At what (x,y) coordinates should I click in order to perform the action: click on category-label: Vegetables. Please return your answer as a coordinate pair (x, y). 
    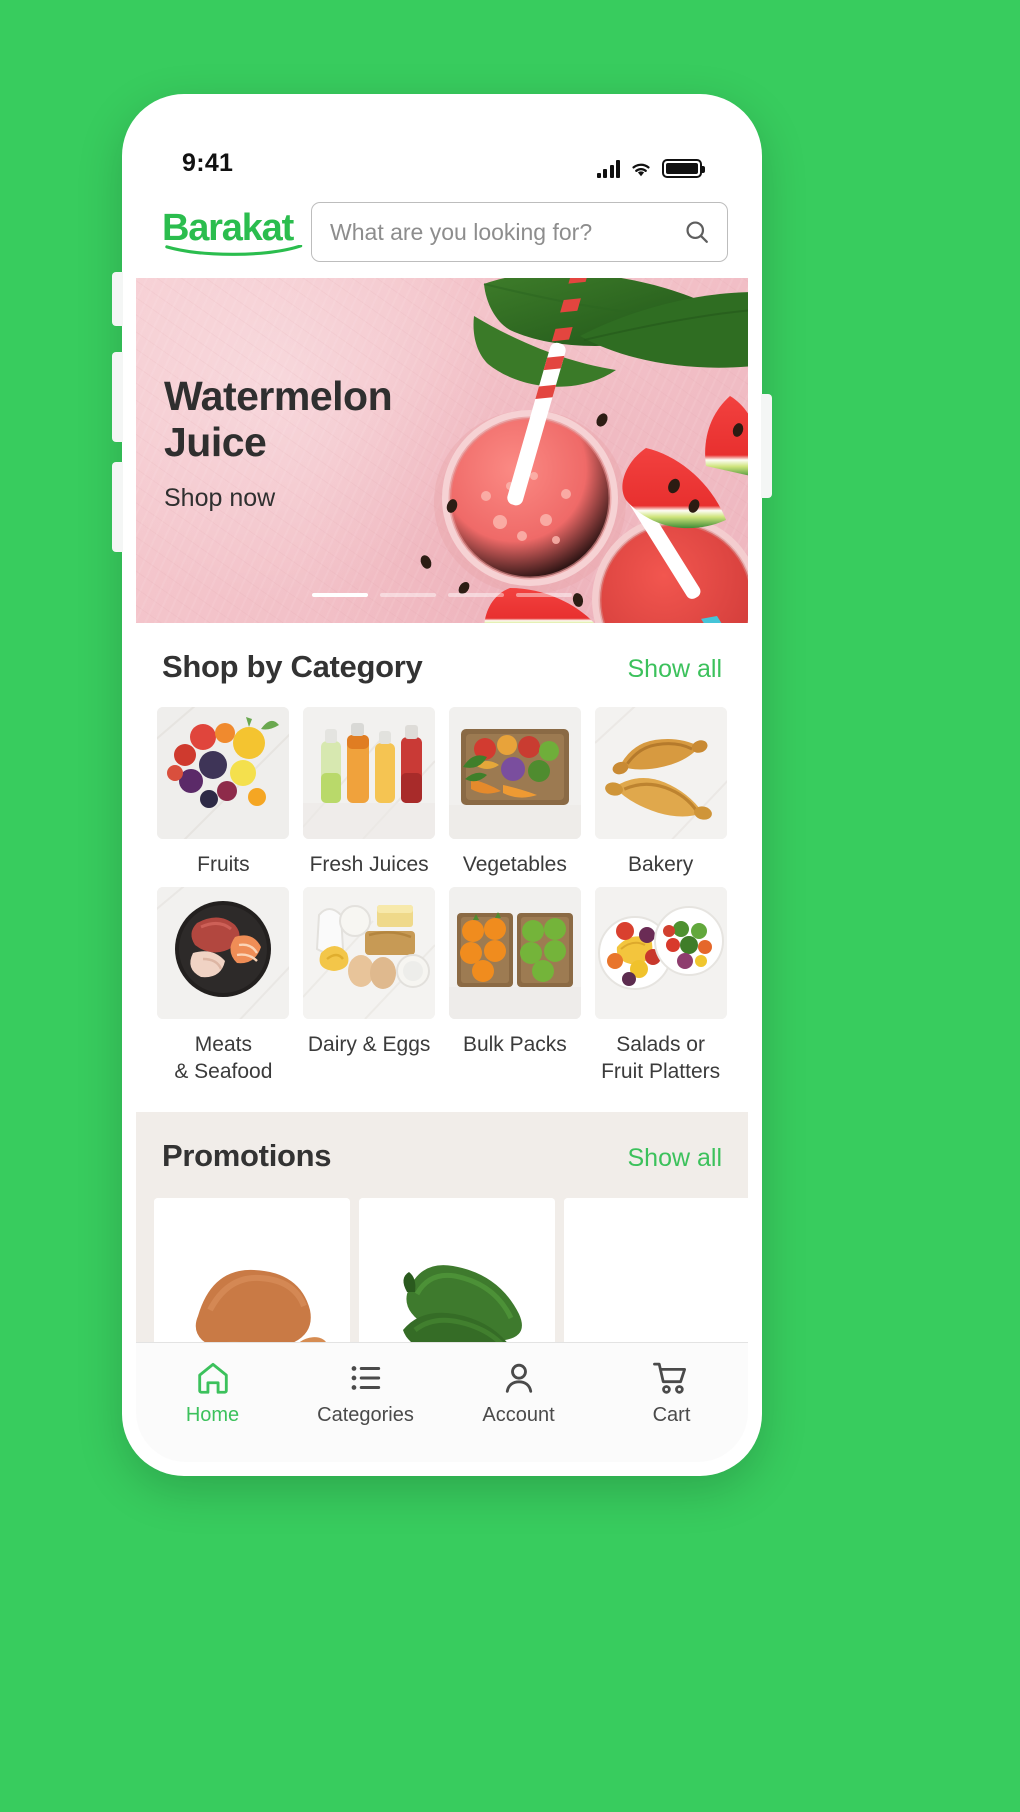
    Looking at the image, I should click on (514, 864).